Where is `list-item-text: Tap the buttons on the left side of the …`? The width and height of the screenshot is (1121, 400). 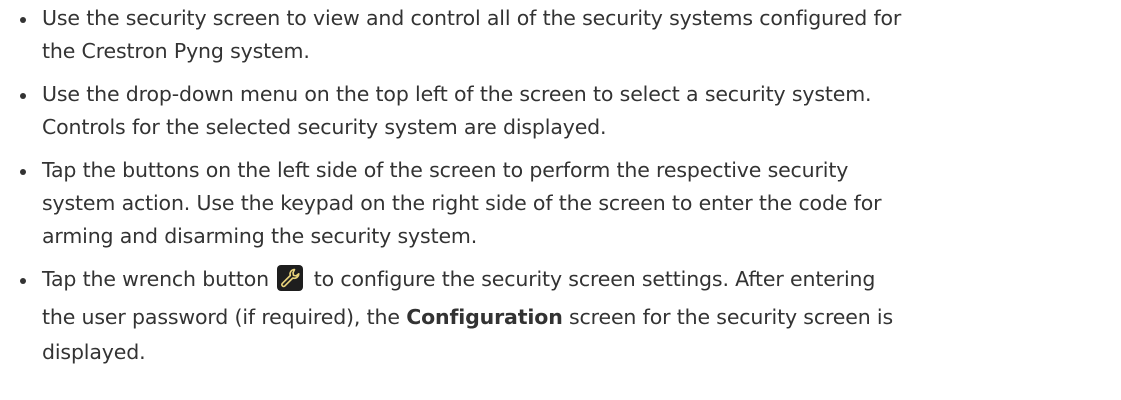 list-item-text: Tap the buttons on the left side of the … is located at coordinates (445, 170).